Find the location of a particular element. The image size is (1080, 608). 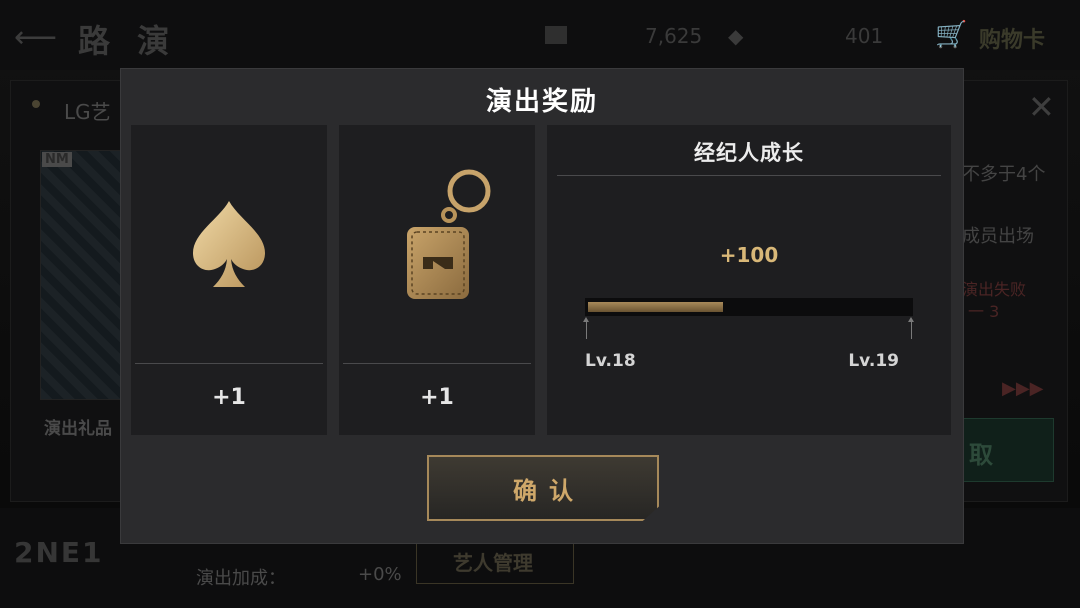

spade-icon is located at coordinates (229, 244).